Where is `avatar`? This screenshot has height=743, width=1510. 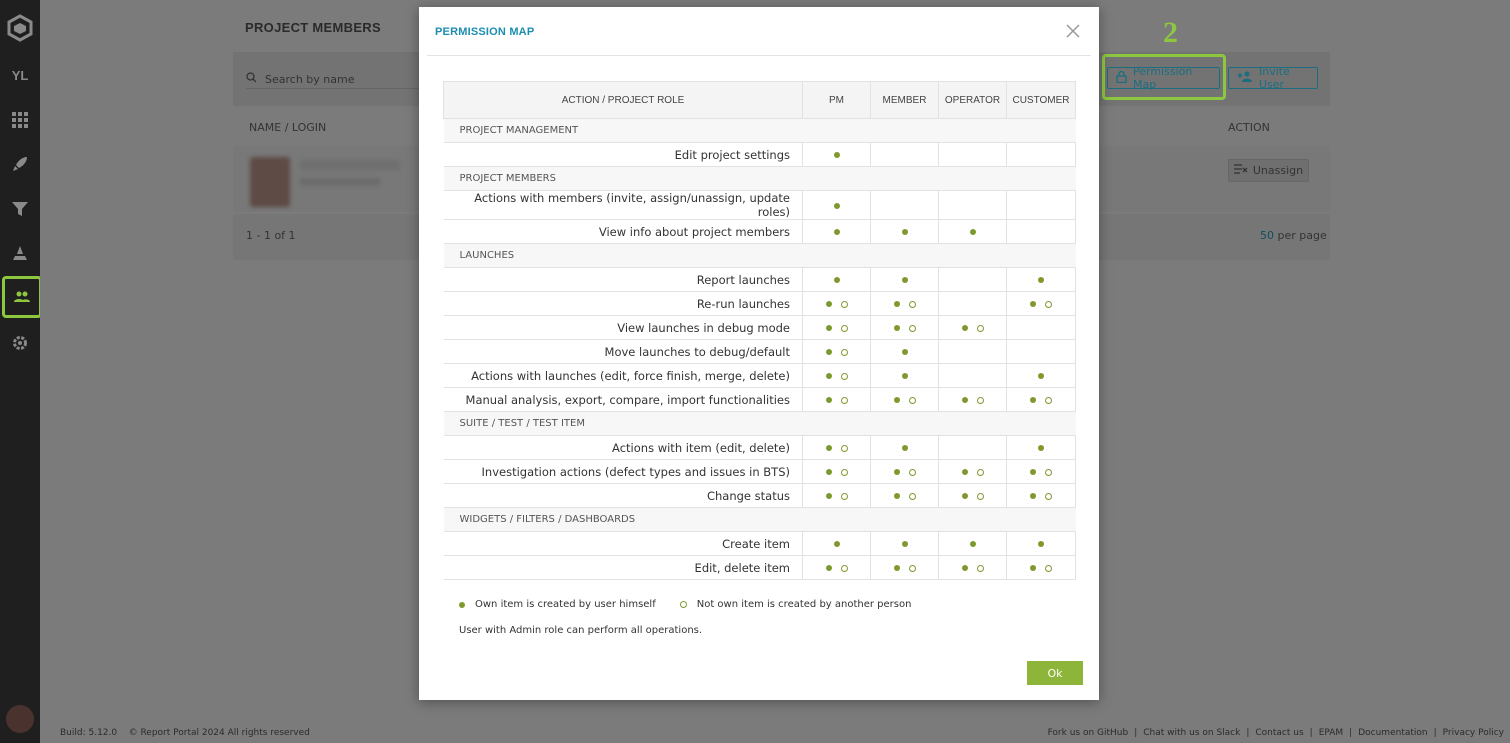
avatar is located at coordinates (270, 182).